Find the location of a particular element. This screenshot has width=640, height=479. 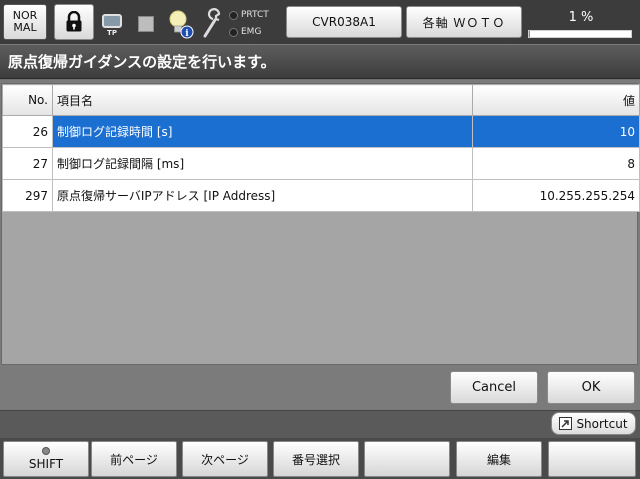

prtct-label: PRTCT is located at coordinates (255, 15).